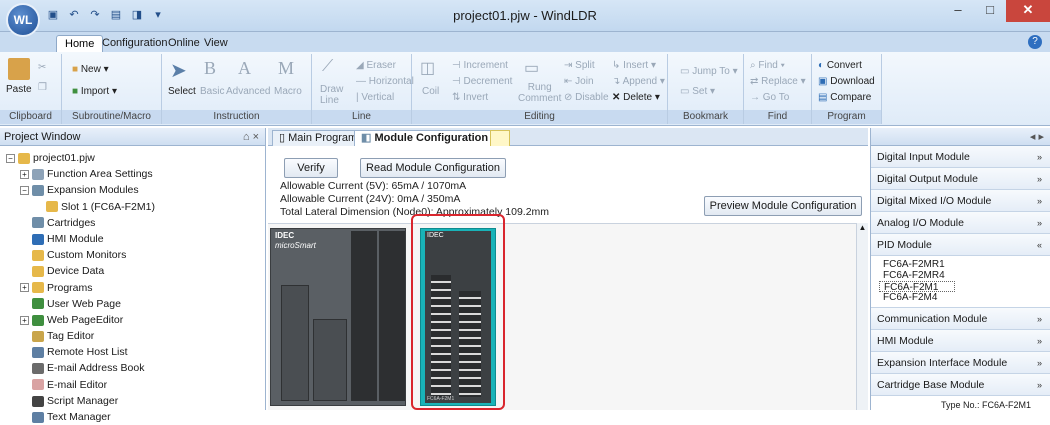 The width and height of the screenshot is (1050, 425). What do you see at coordinates (132, 401) in the screenshot?
I see `tree-node: Script Manager` at bounding box center [132, 401].